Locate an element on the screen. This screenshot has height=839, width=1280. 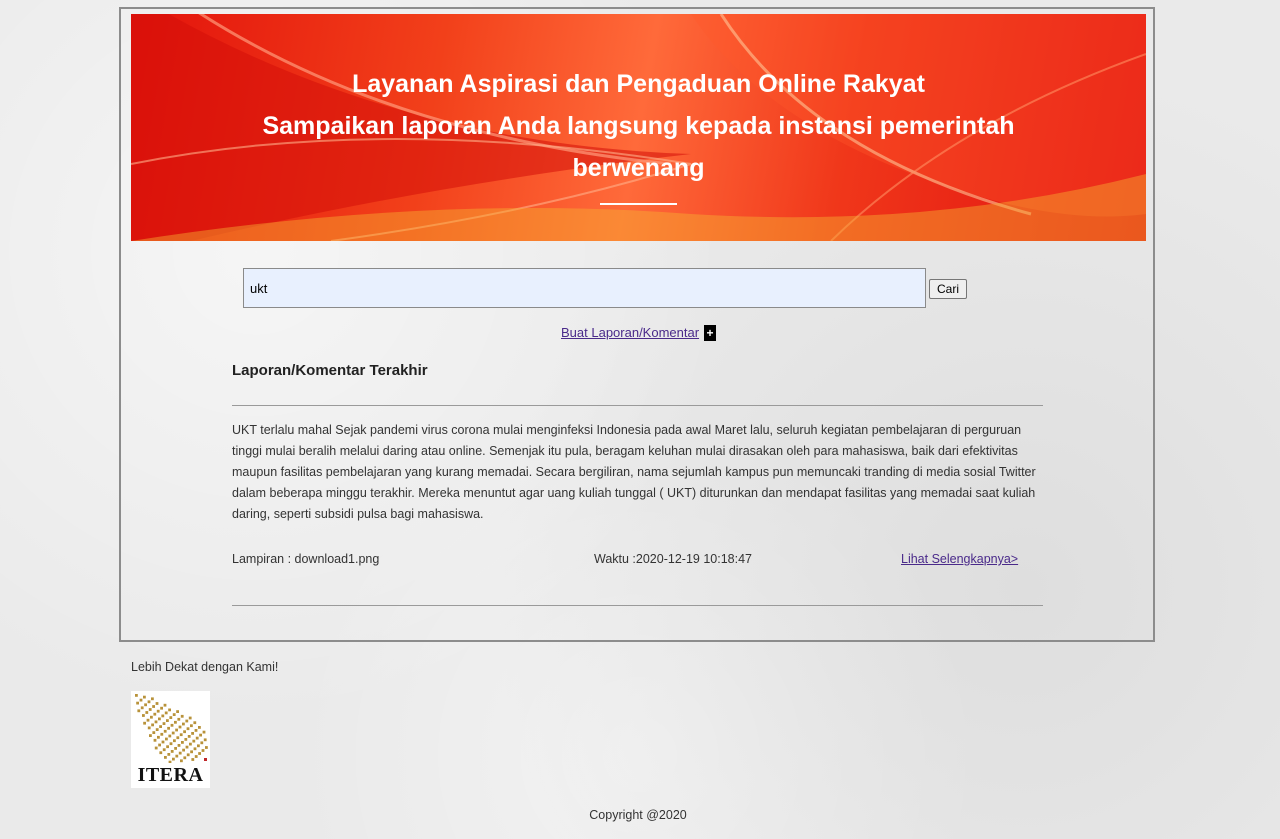
banner-underline is located at coordinates (638, 204).